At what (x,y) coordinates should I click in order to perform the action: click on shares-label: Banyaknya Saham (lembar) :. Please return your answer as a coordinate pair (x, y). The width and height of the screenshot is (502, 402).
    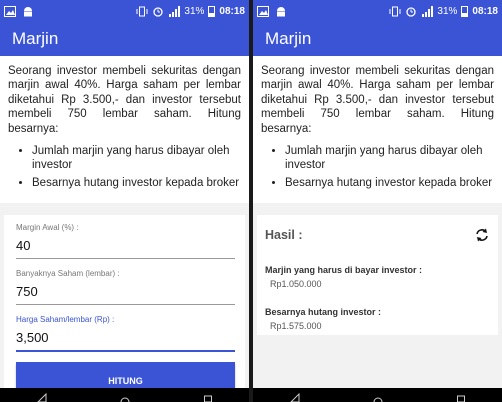
    Looking at the image, I should click on (68, 273).